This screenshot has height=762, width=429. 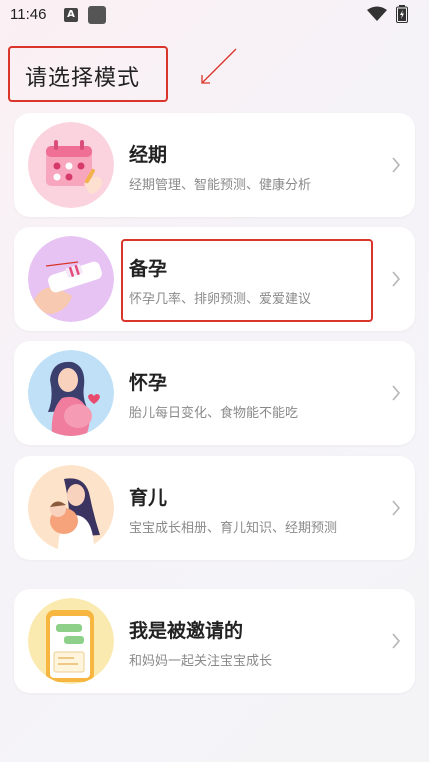 What do you see at coordinates (201, 661) in the screenshot?
I see `invited-description: 和妈妈一起关注宝宝成长` at bounding box center [201, 661].